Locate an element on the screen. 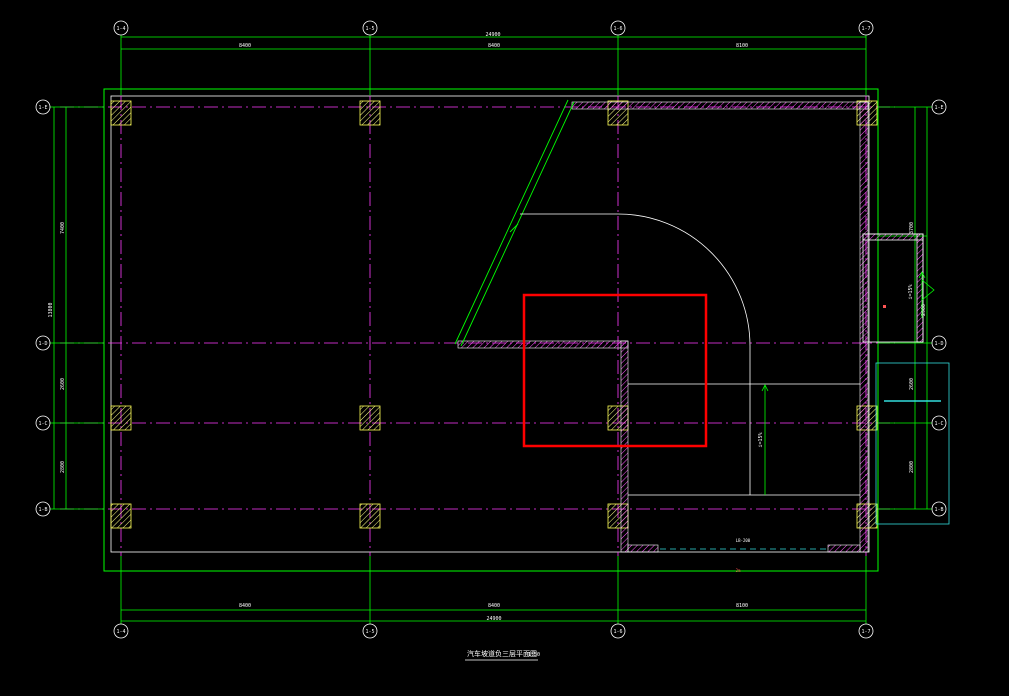 The image size is (1009, 696). left-dim-seg-bot: 2800 is located at coordinates (63, 467).